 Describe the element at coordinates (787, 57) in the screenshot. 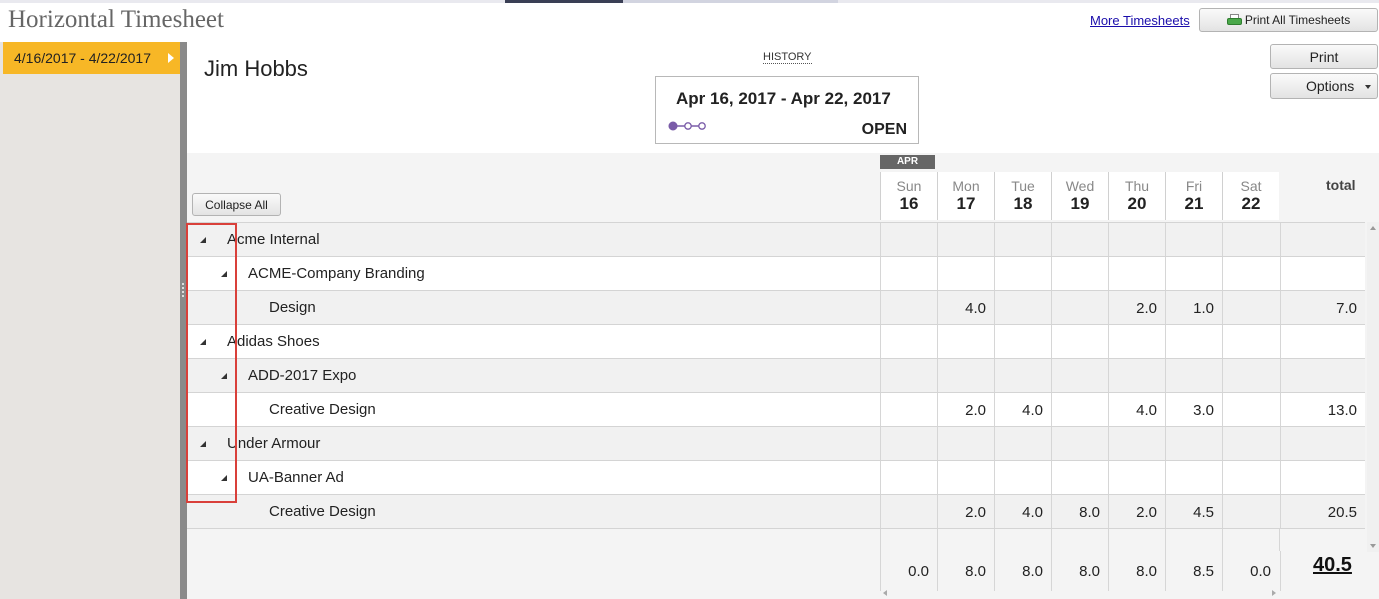

I see `history-link: HISTORY` at that location.